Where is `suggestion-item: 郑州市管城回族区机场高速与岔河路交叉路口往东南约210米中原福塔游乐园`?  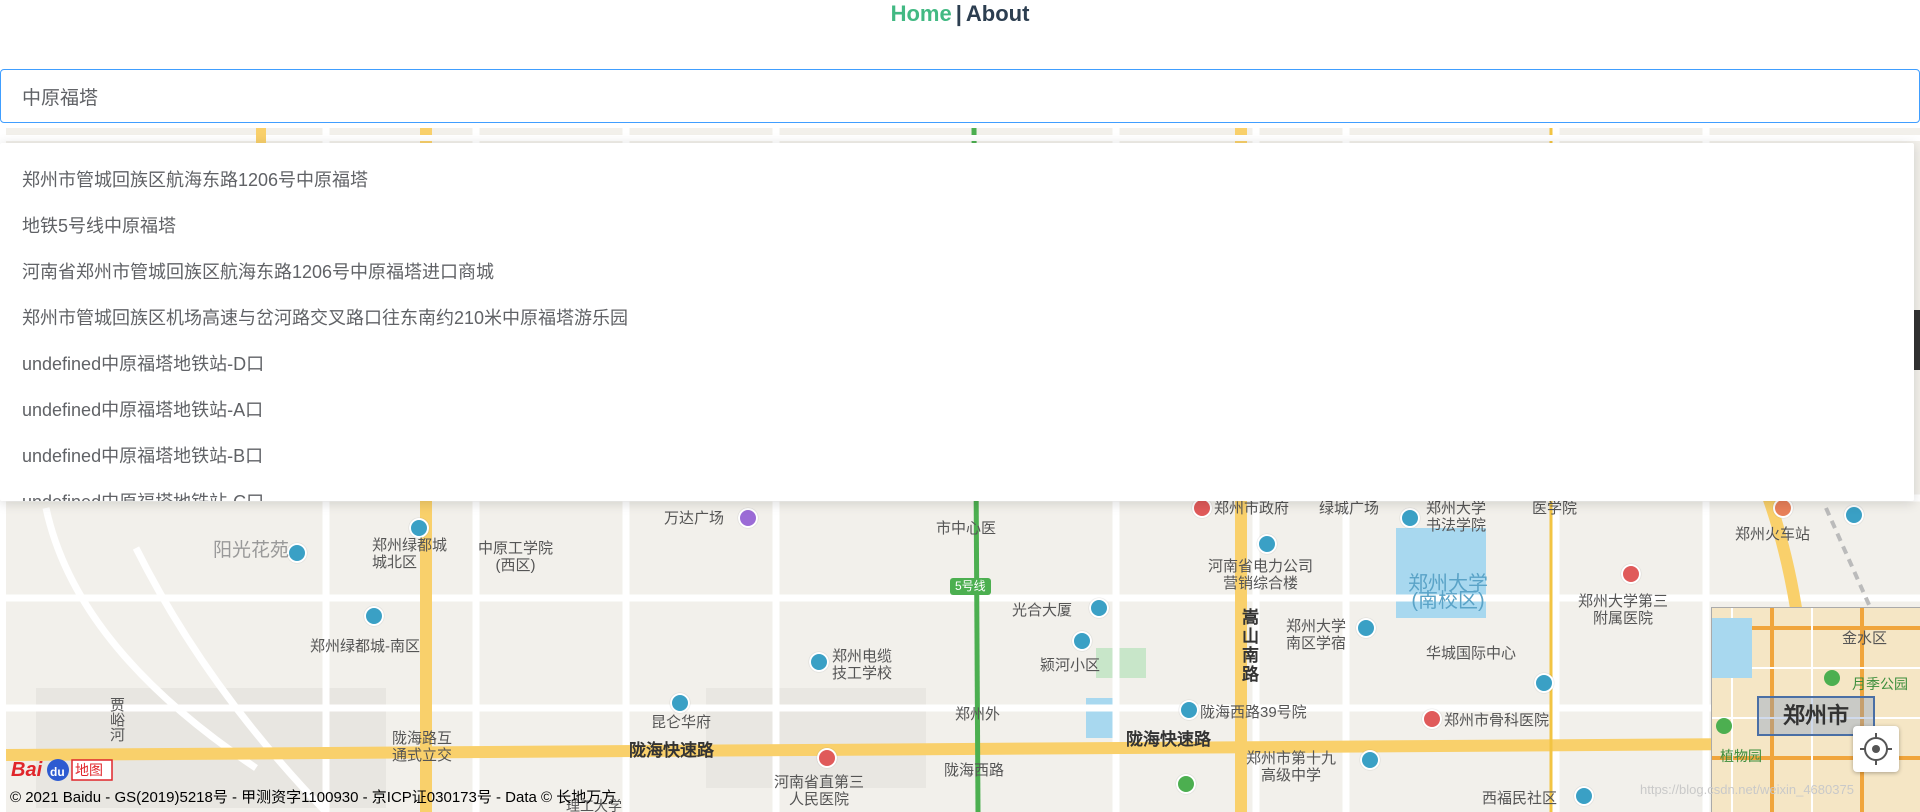
suggestion-item: 郑州市管城回族区机场高速与岔河路交叉路口往东南约210米中原福塔游乐园 is located at coordinates (957, 318).